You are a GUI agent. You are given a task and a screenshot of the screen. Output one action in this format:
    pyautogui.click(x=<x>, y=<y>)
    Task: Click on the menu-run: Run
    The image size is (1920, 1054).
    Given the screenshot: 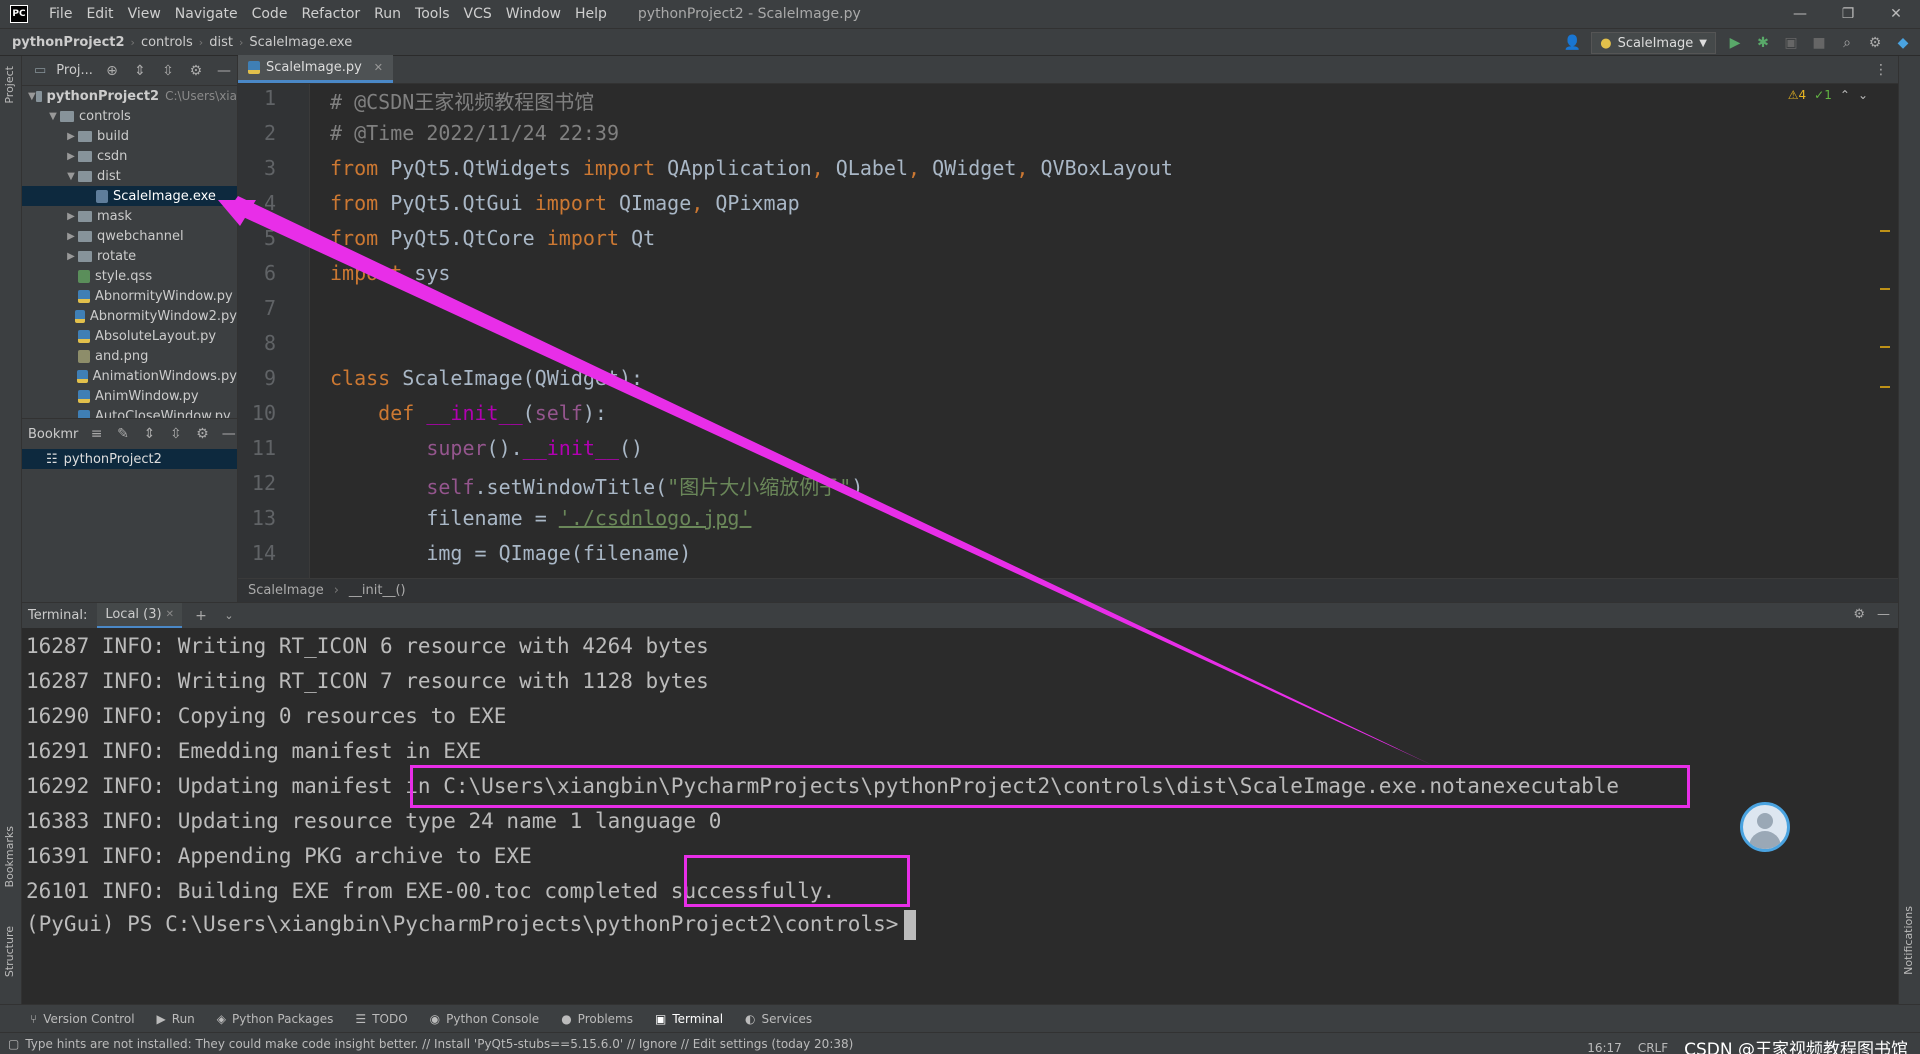 What is the action you would take?
    pyautogui.click(x=387, y=14)
    